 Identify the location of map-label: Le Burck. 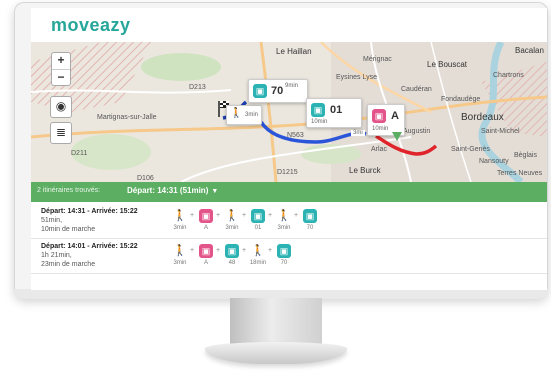
(365, 170).